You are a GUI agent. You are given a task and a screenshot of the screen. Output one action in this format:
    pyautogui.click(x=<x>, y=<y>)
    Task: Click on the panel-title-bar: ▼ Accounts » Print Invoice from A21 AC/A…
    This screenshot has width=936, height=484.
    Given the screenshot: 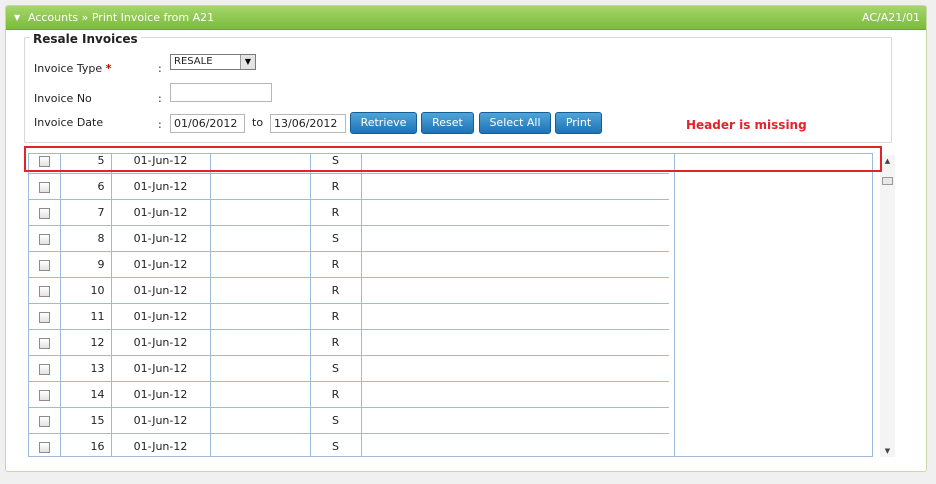 What is the action you would take?
    pyautogui.click(x=466, y=18)
    